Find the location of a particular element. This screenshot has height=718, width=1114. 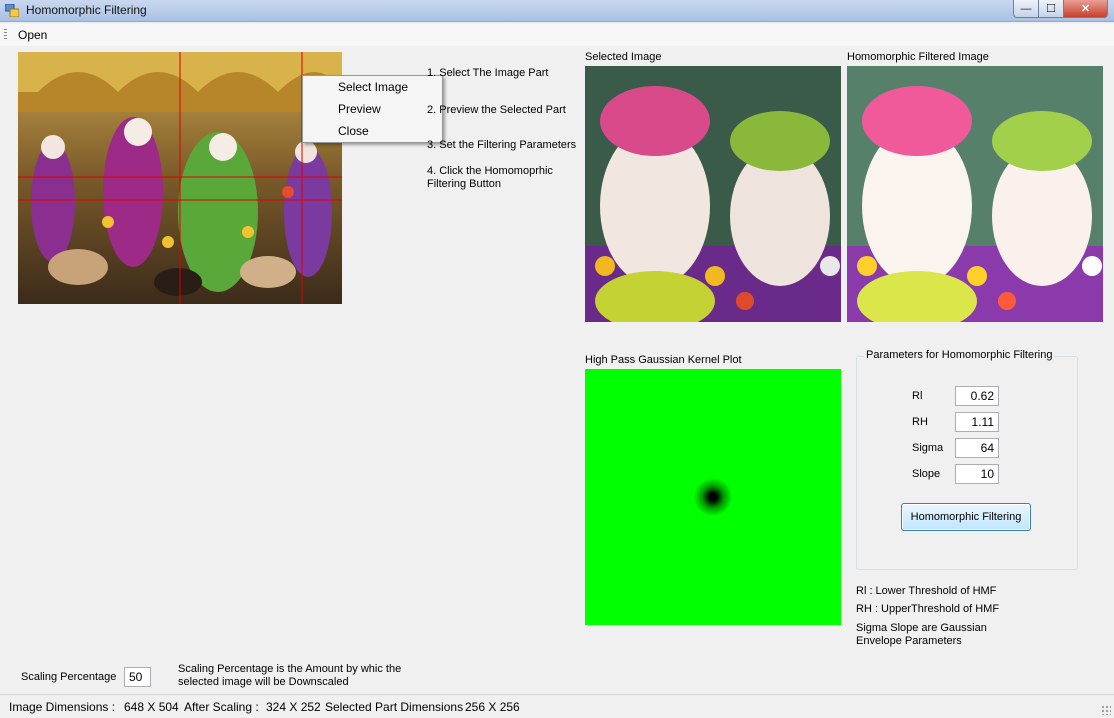

close-window-button: ✕ is located at coordinates (1086, 9).